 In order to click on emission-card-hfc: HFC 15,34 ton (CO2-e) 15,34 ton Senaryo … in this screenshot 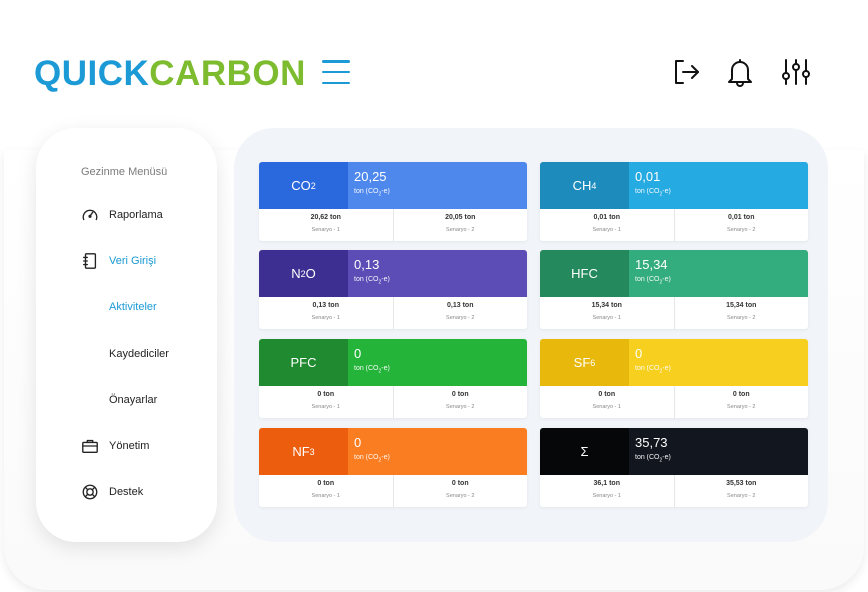, I will do `click(674, 289)`.